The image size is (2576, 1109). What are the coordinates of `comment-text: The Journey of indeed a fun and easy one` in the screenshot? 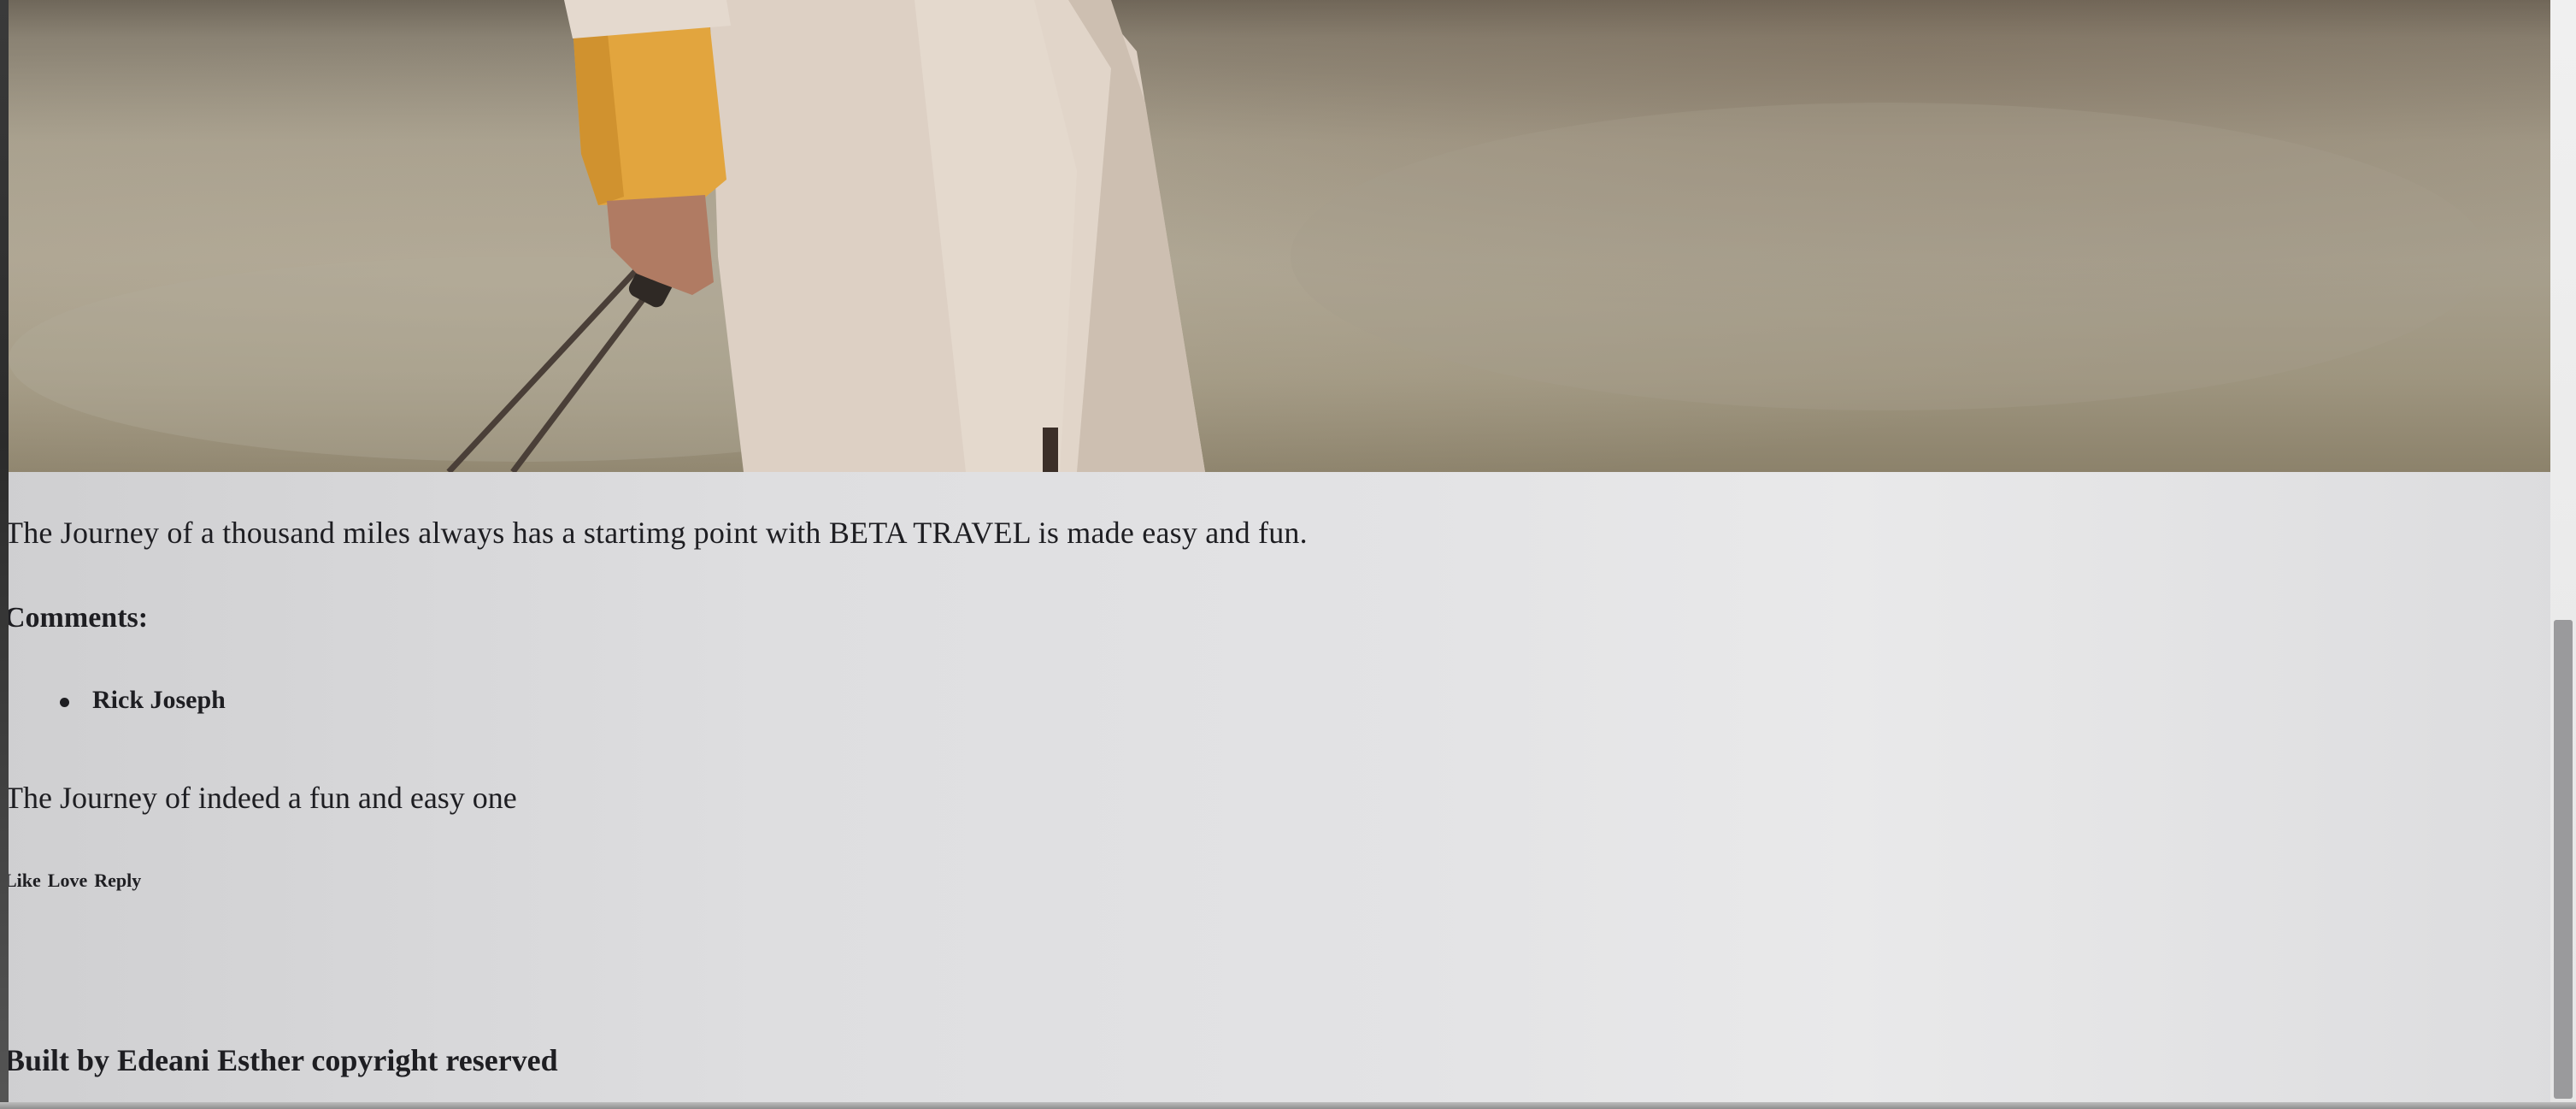 It's located at (260, 798).